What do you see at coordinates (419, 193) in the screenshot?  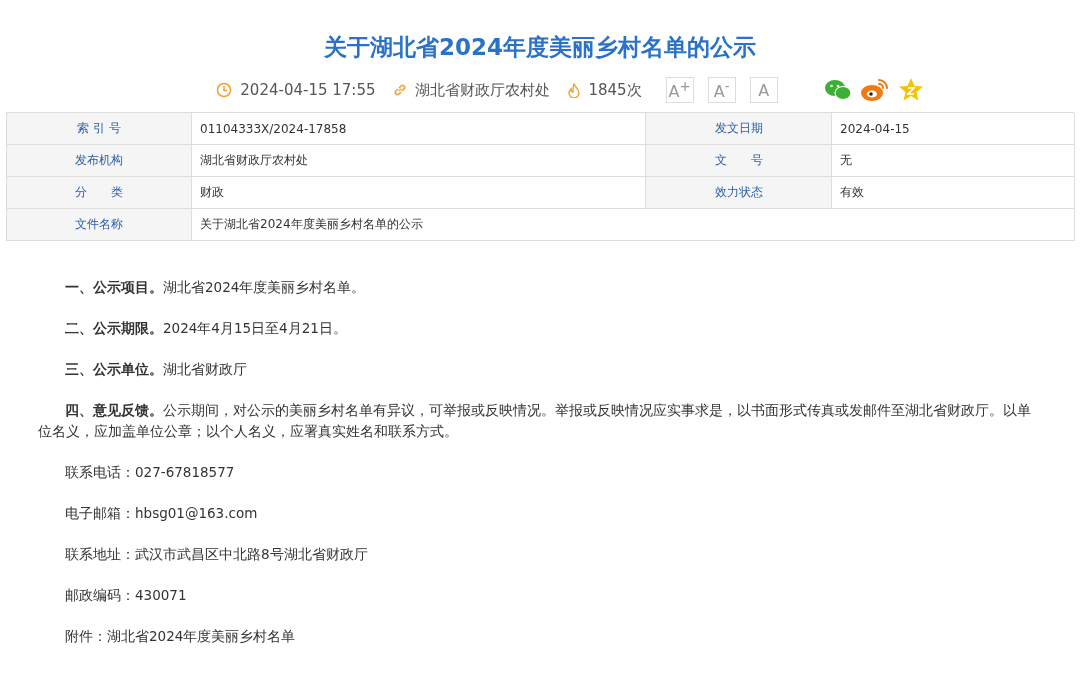 I see `field-value: 财政` at bounding box center [419, 193].